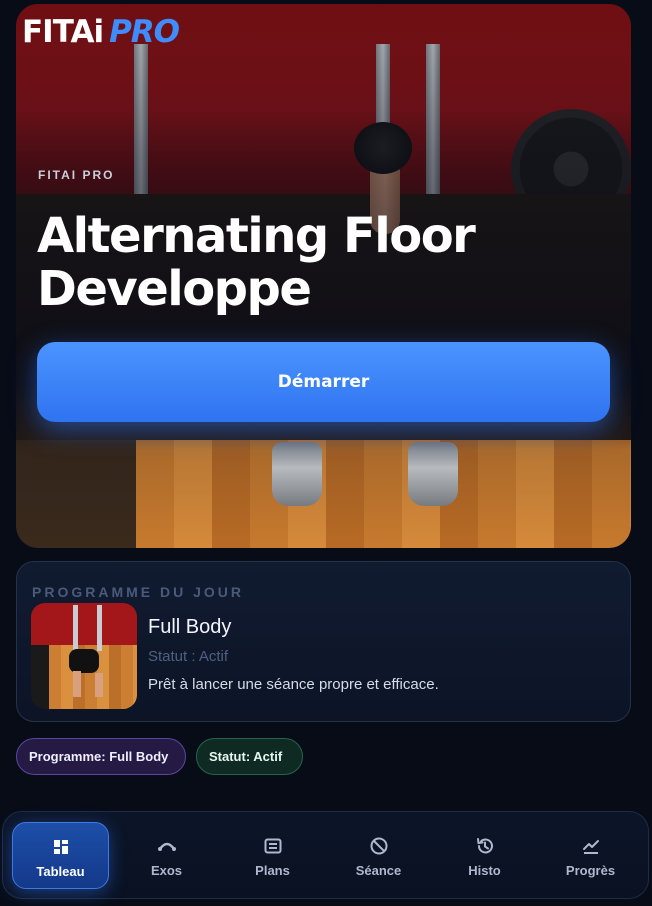 The image size is (652, 906). I want to click on nav-label: Plans, so click(272, 870).